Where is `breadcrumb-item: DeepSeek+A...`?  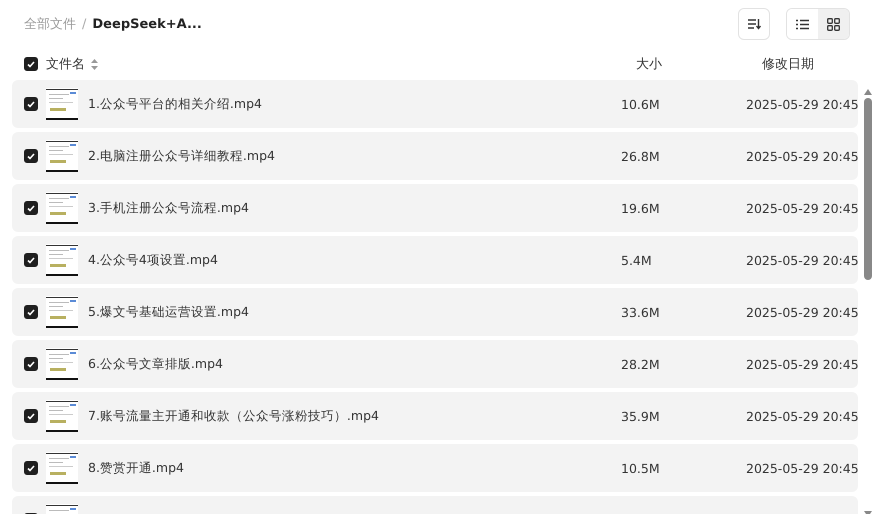
breadcrumb-item: DeepSeek+A... is located at coordinates (147, 24).